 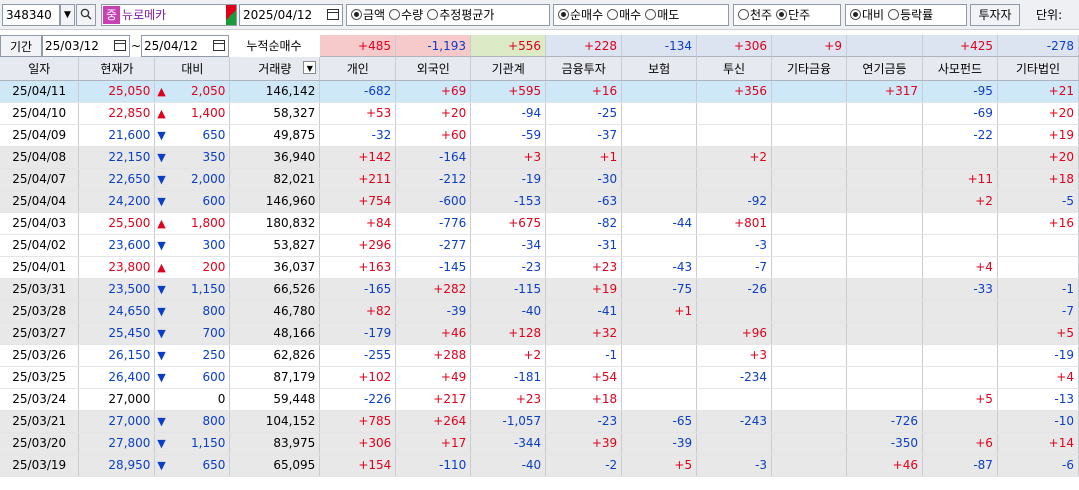 What do you see at coordinates (659, 267) in the screenshot?
I see `investor-cell: -43` at bounding box center [659, 267].